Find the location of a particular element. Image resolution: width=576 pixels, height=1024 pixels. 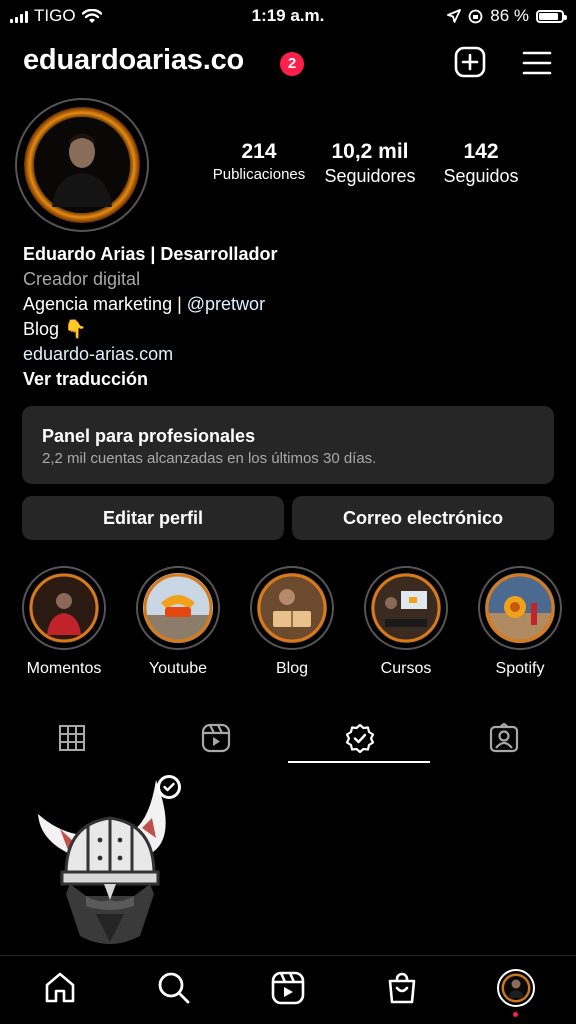

bio-line-blog: Blog 👇 is located at coordinates (55, 329).